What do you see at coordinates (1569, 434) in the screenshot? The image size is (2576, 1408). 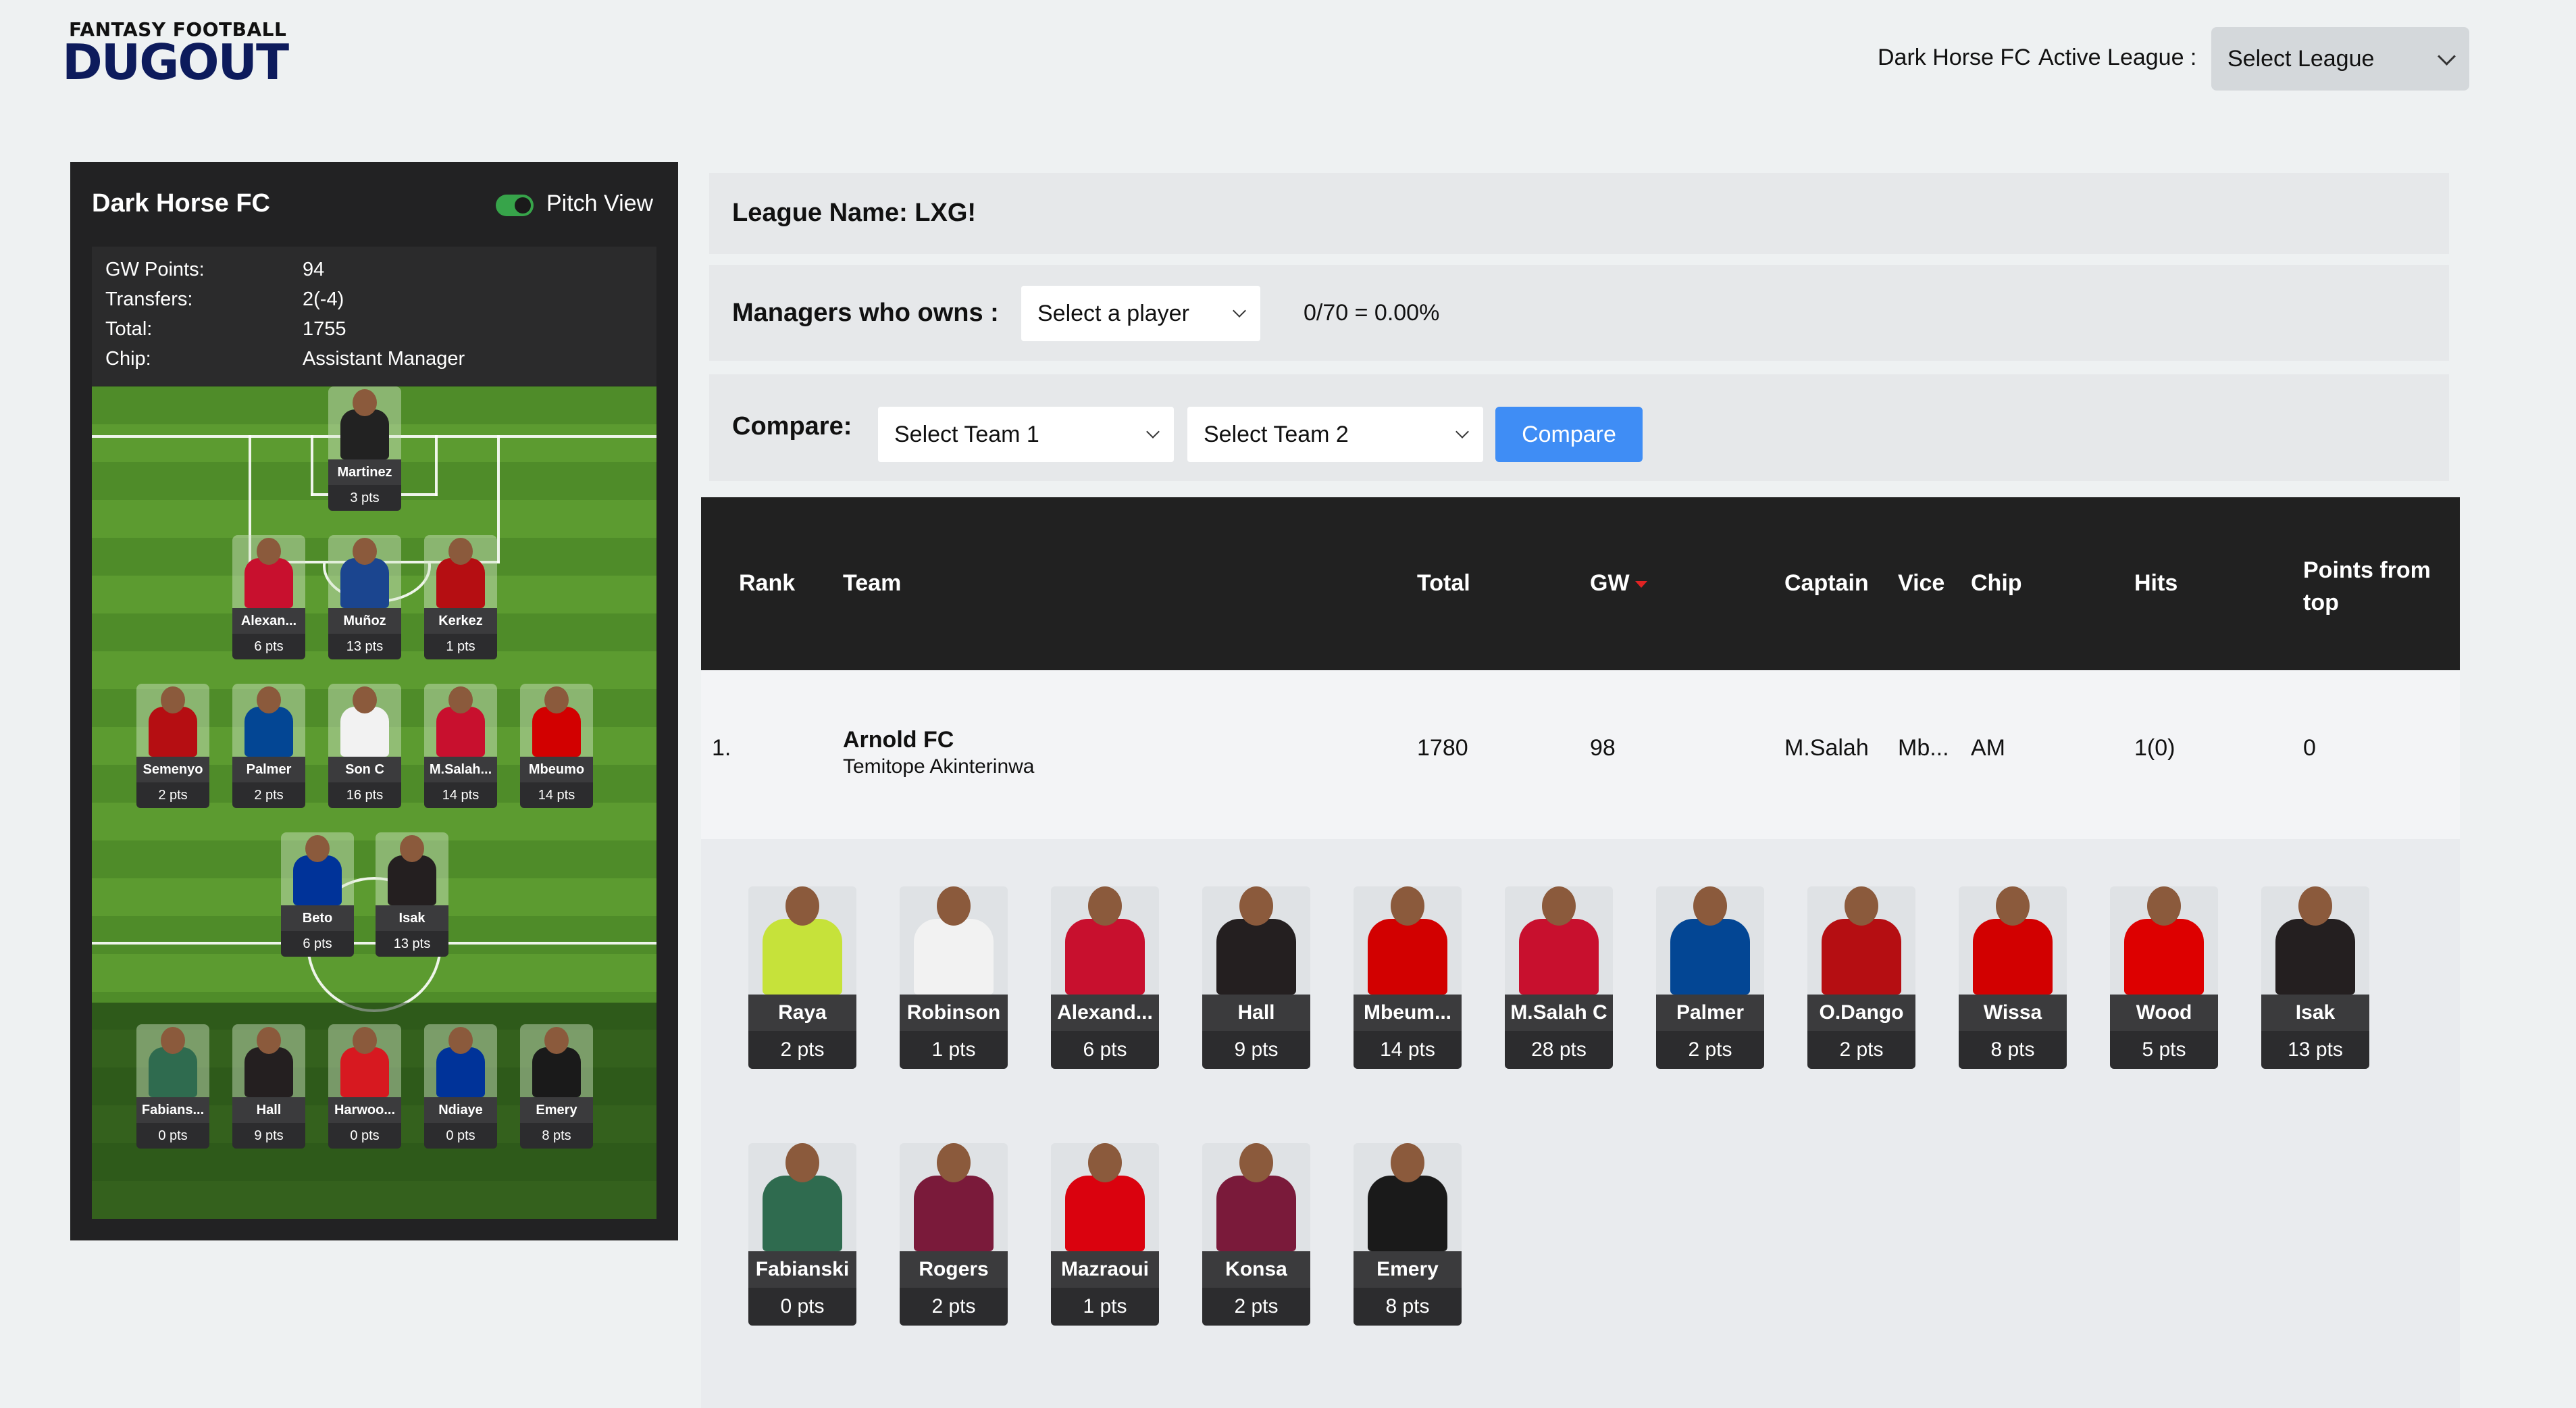 I see `compare-button: Compare` at bounding box center [1569, 434].